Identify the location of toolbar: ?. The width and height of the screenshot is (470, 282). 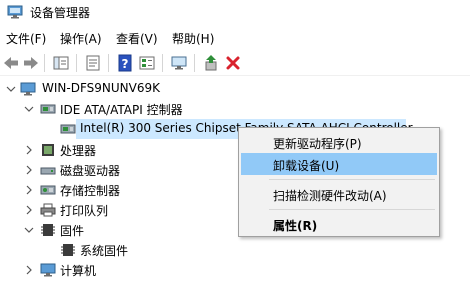
(235, 63).